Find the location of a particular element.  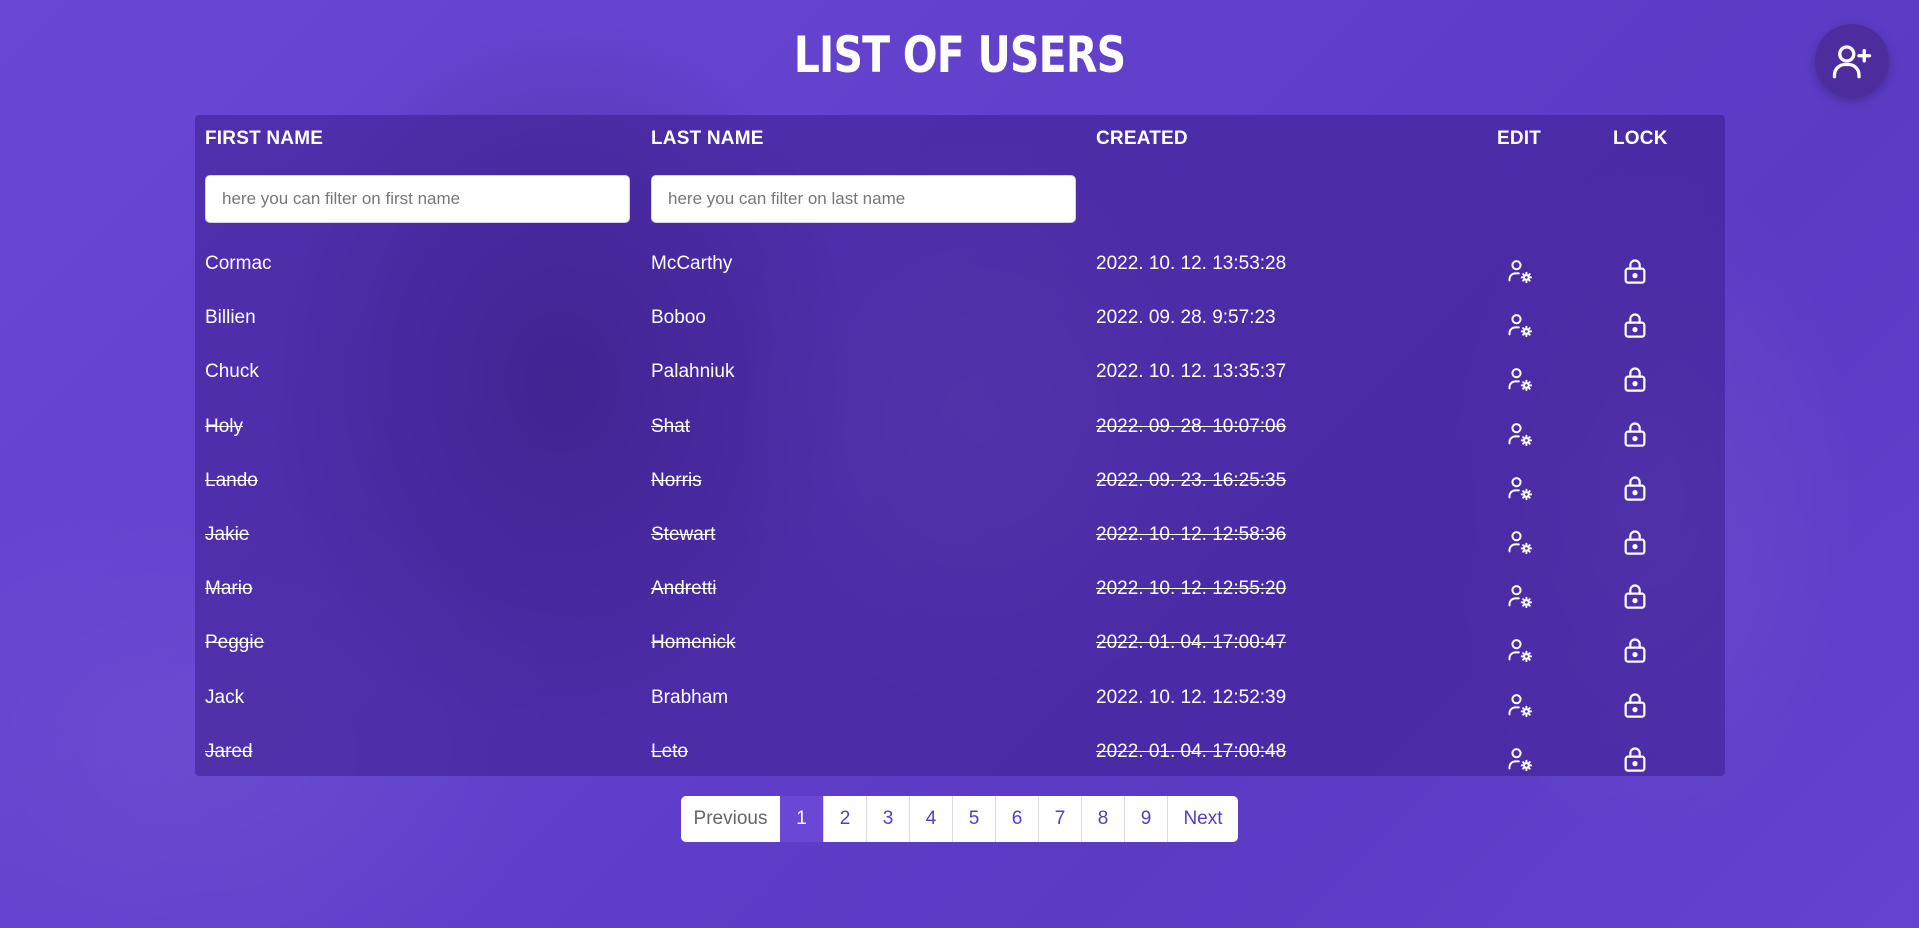

header-created: CREATED is located at coordinates (1142, 138).